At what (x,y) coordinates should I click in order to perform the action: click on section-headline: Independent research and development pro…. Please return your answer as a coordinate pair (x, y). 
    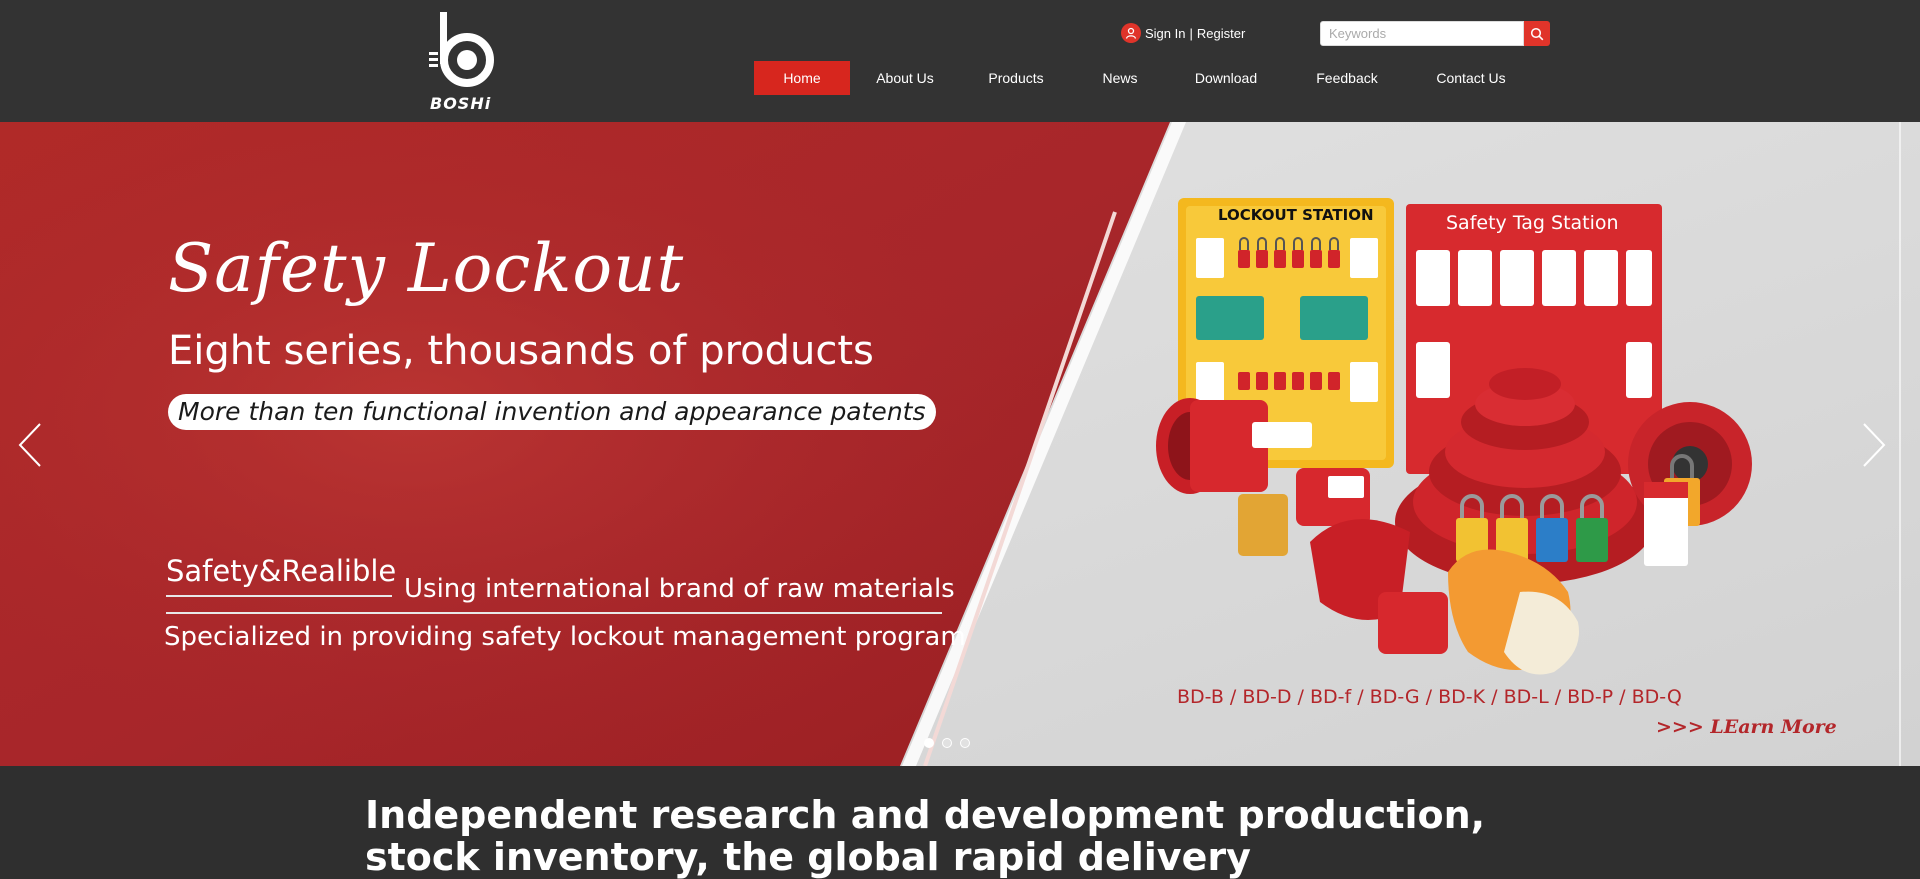
    Looking at the image, I should click on (925, 836).